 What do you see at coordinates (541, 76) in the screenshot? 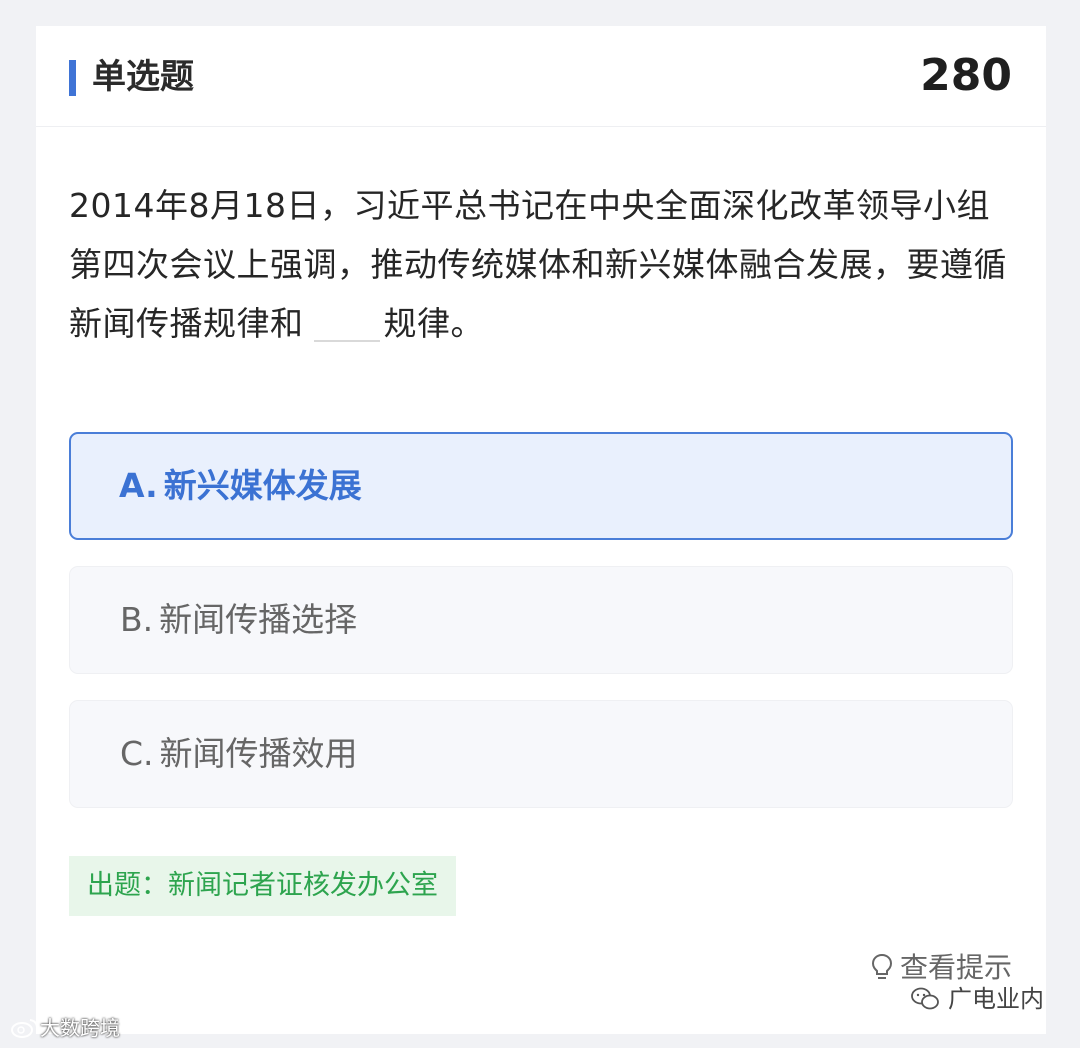
I see `card-header: 单选题 280` at bounding box center [541, 76].